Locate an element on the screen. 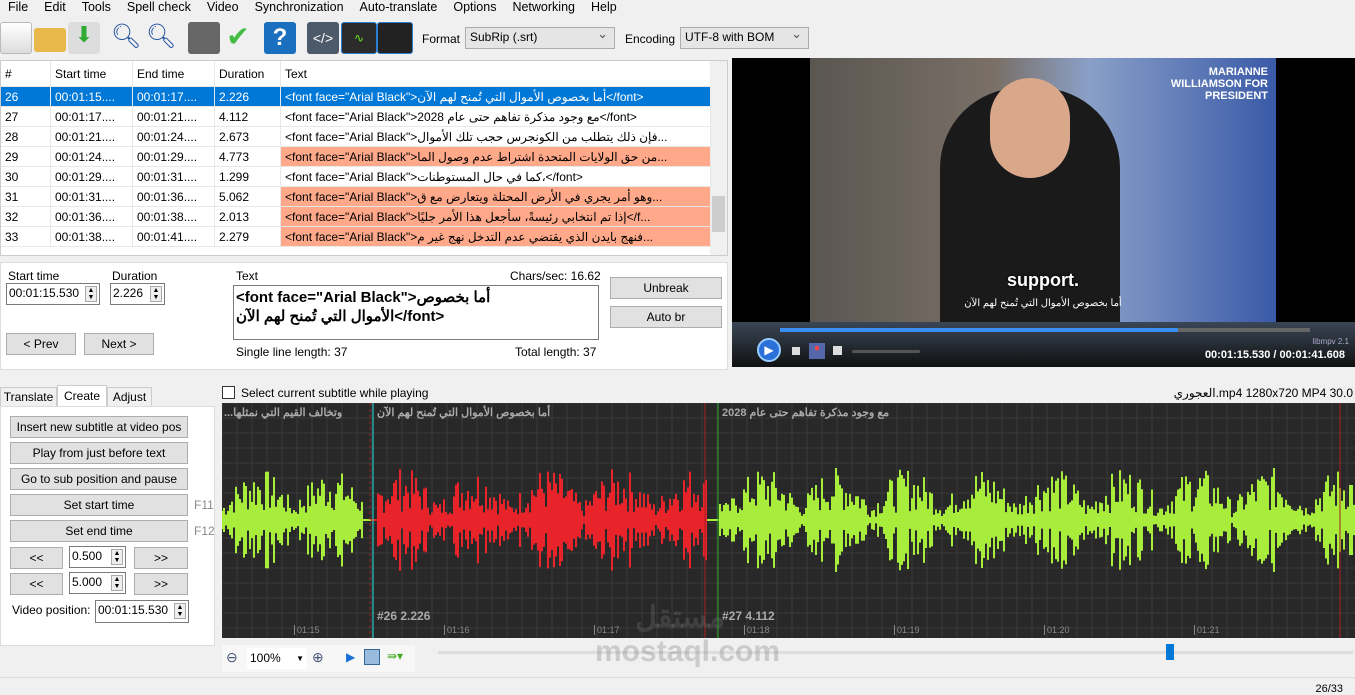 This screenshot has height=695, width=1355. cell-n: 30 is located at coordinates (26, 176).